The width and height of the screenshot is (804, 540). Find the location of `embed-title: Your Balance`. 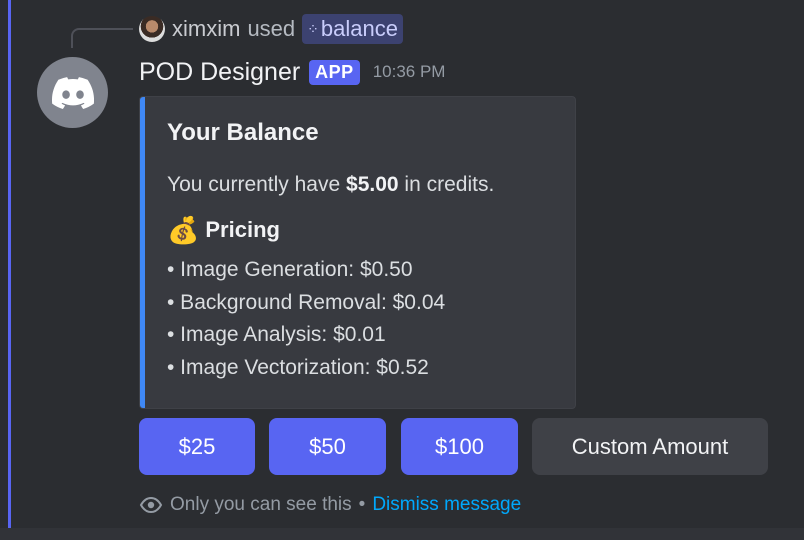

embed-title: Your Balance is located at coordinates (243, 132).